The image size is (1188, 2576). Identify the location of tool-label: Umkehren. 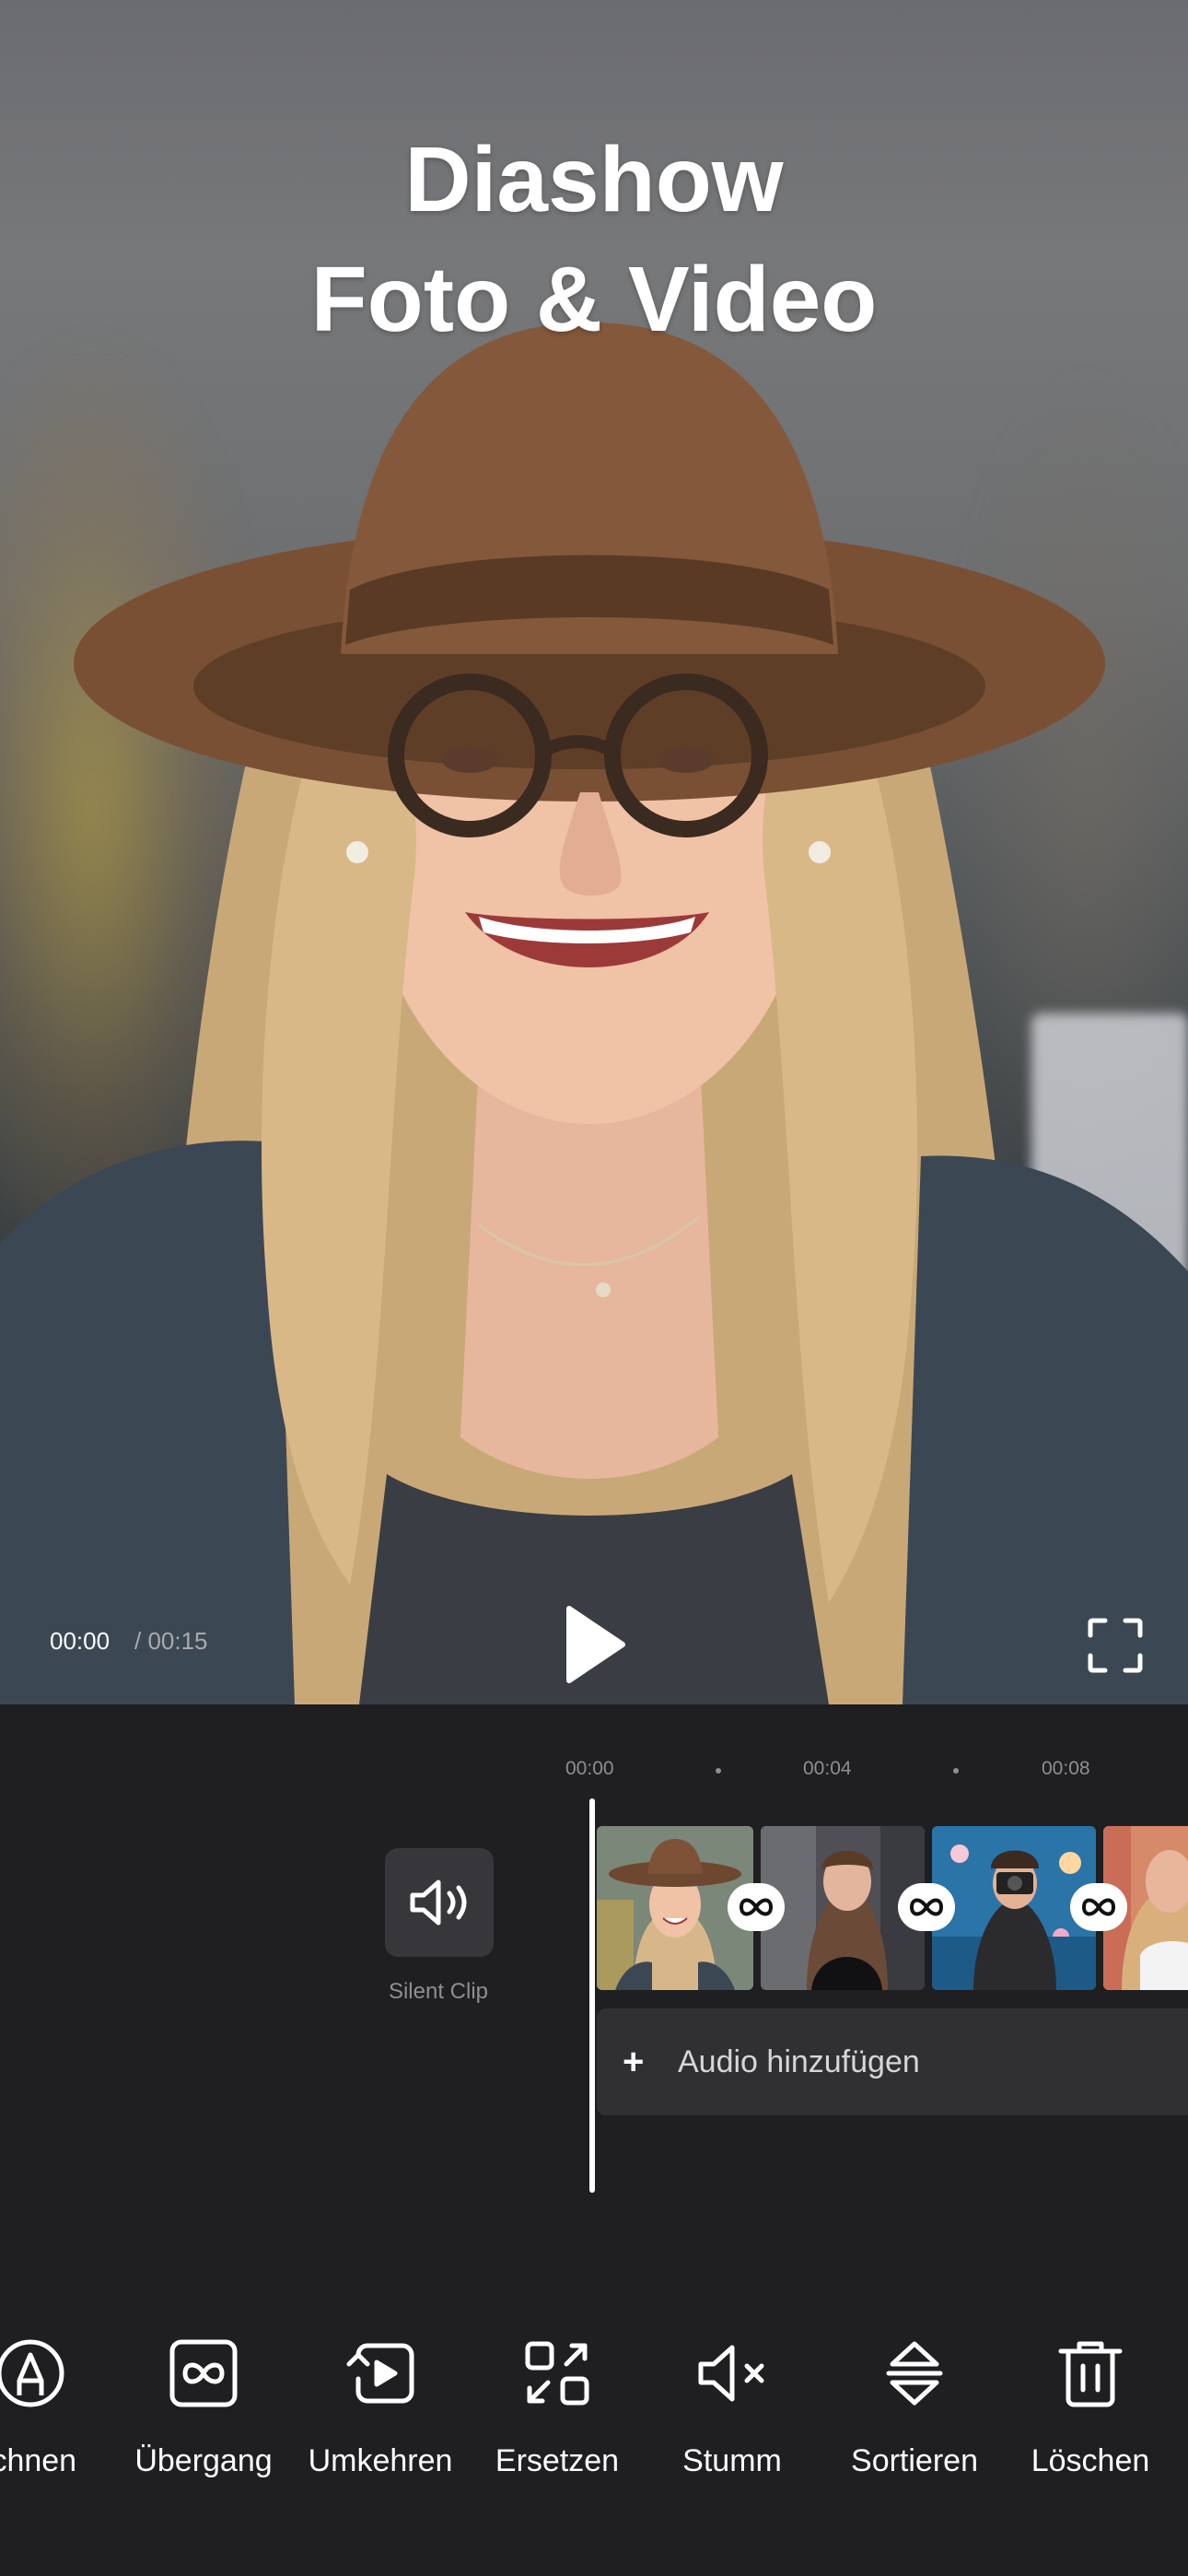
(380, 2460).